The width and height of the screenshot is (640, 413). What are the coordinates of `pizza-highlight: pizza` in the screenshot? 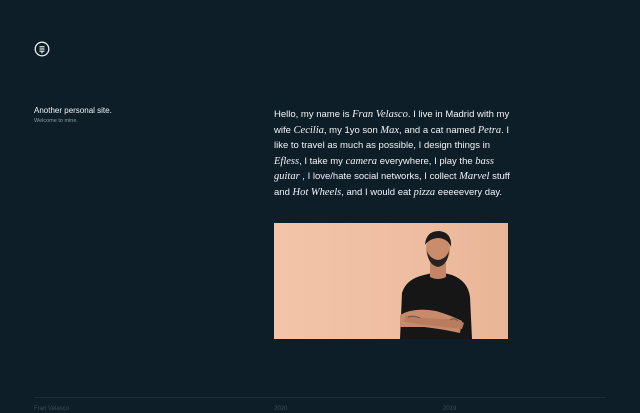 It's located at (424, 192).